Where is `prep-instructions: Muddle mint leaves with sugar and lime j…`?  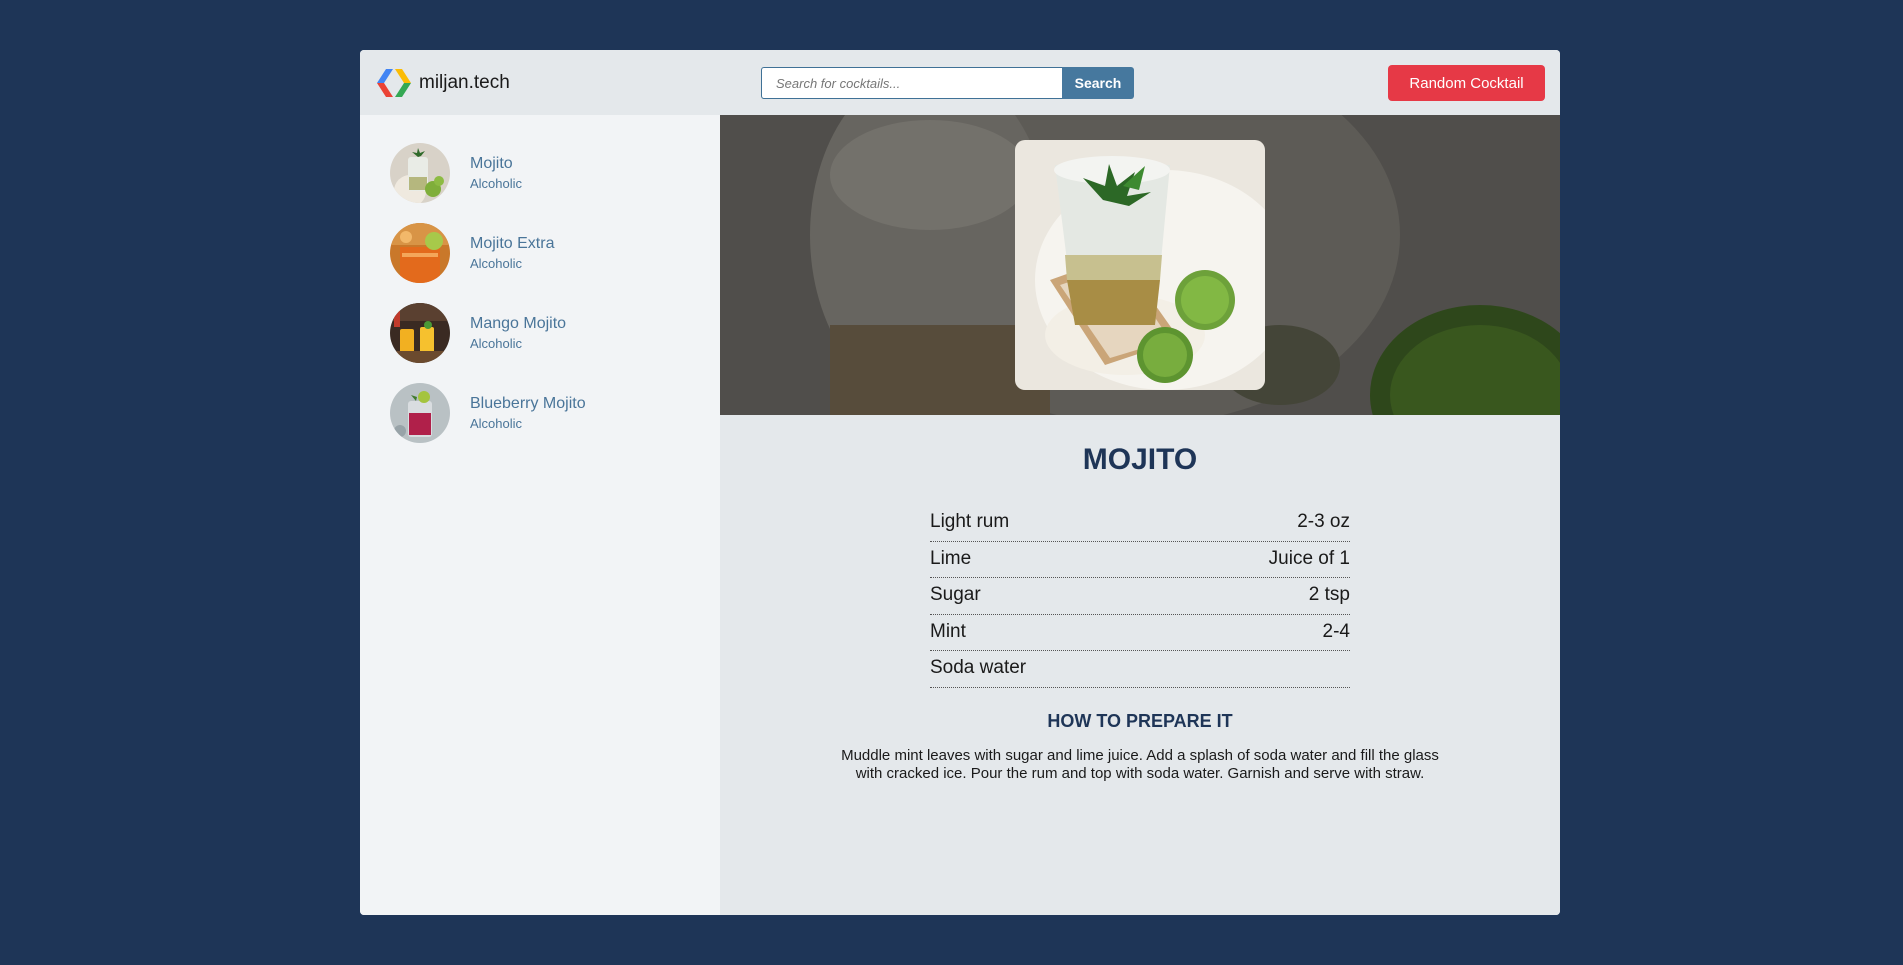 prep-instructions: Muddle mint leaves with sugar and lime j… is located at coordinates (1140, 764).